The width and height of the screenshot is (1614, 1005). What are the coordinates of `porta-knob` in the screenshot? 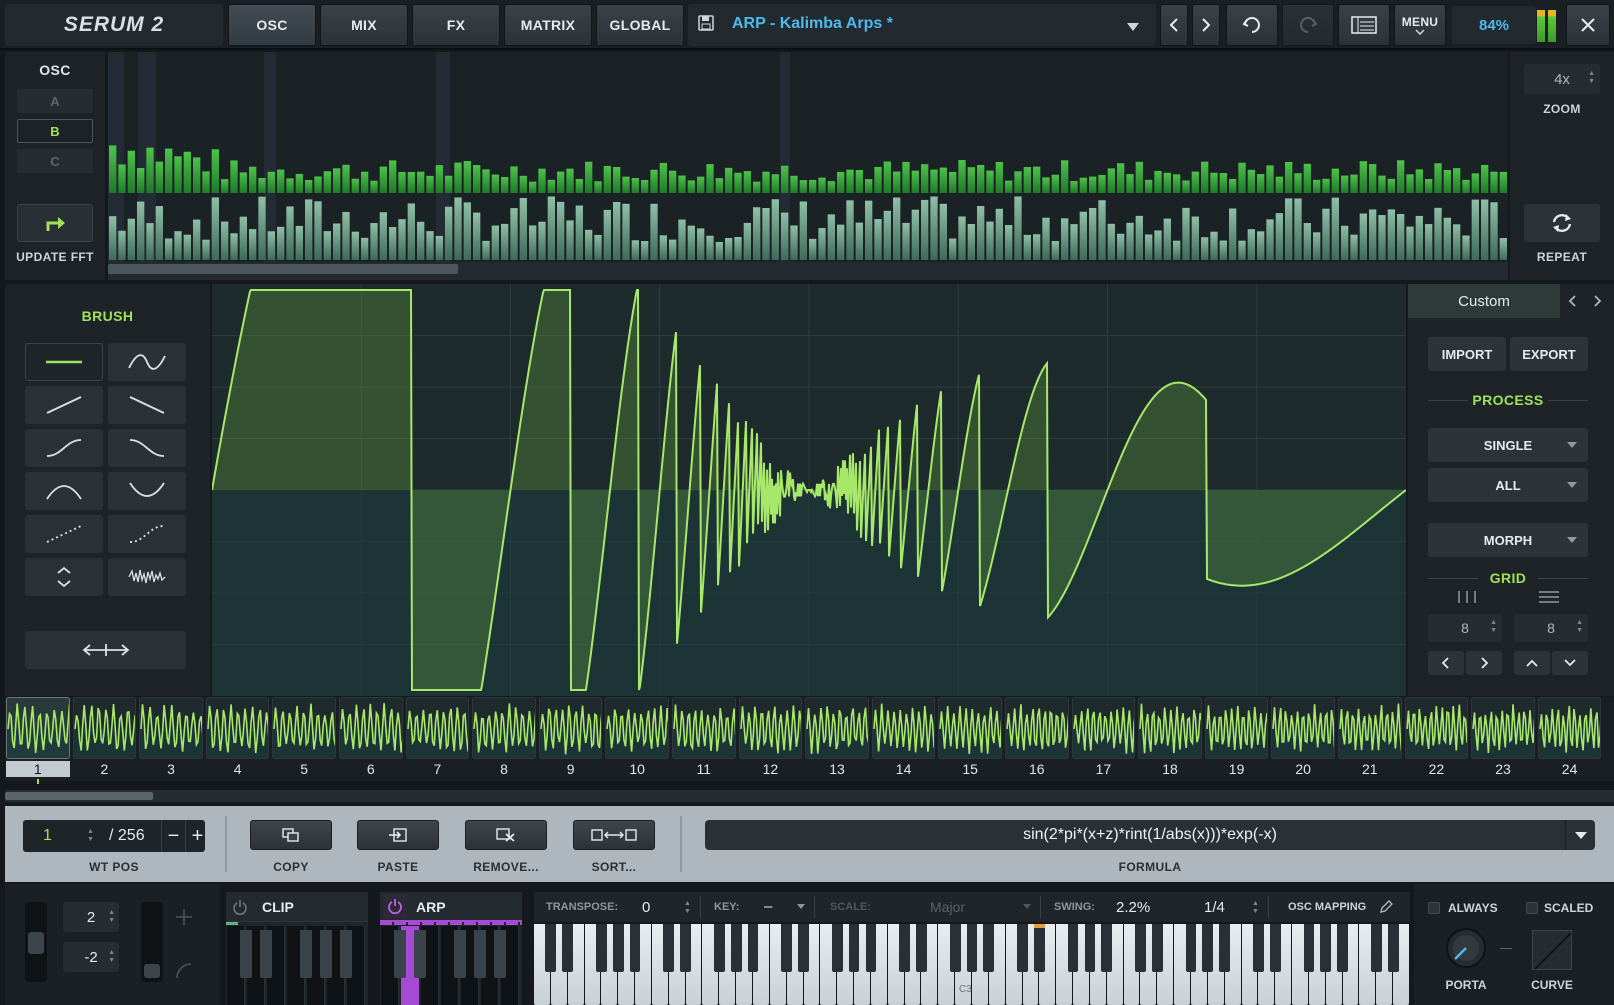 It's located at (1466, 948).